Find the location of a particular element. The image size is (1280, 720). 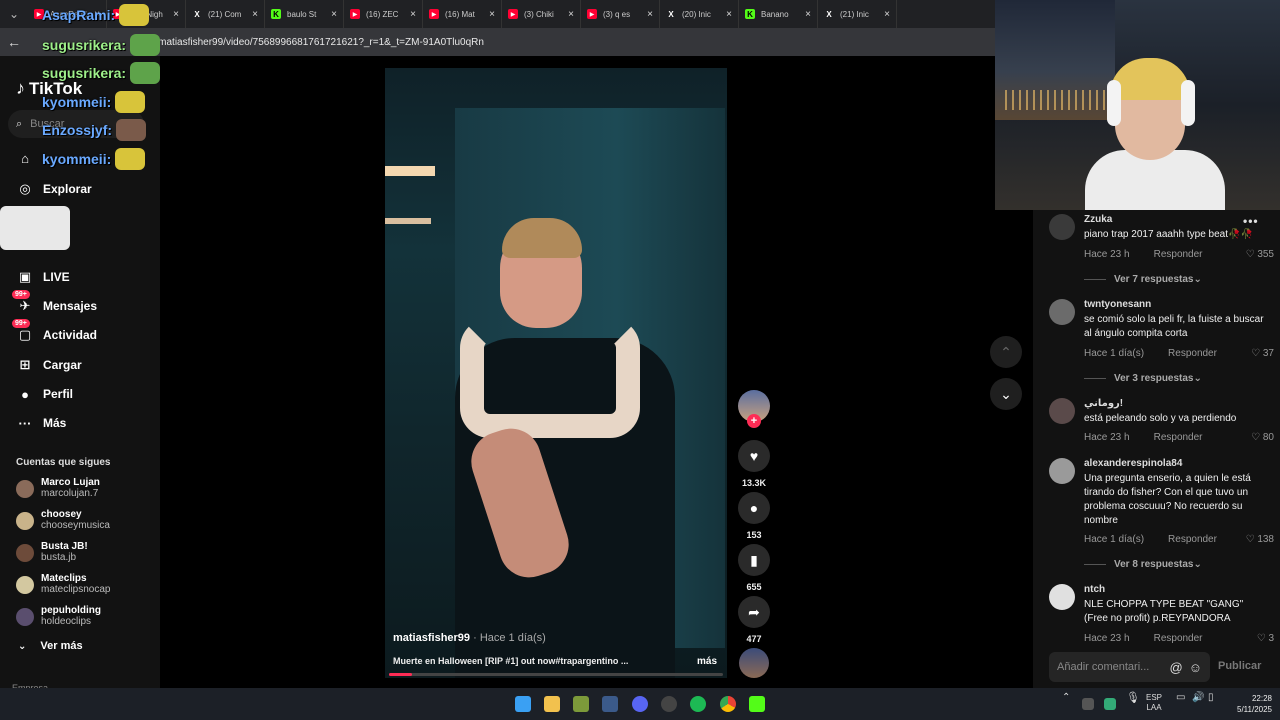

microphone-icon: 🎙 is located at coordinates (1133, 698).